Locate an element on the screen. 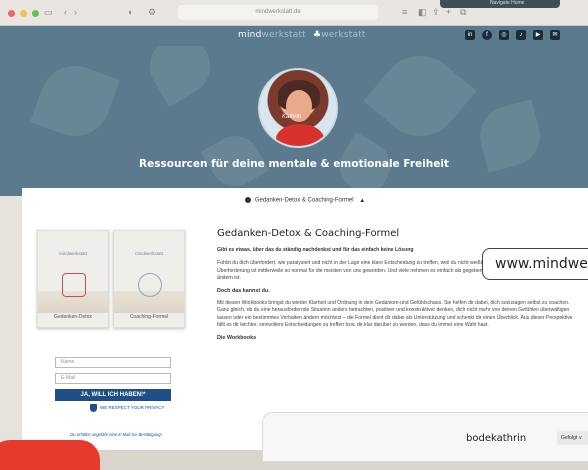  social-links: in f ◎ ♪ ▶ ✉ is located at coordinates (512, 35).